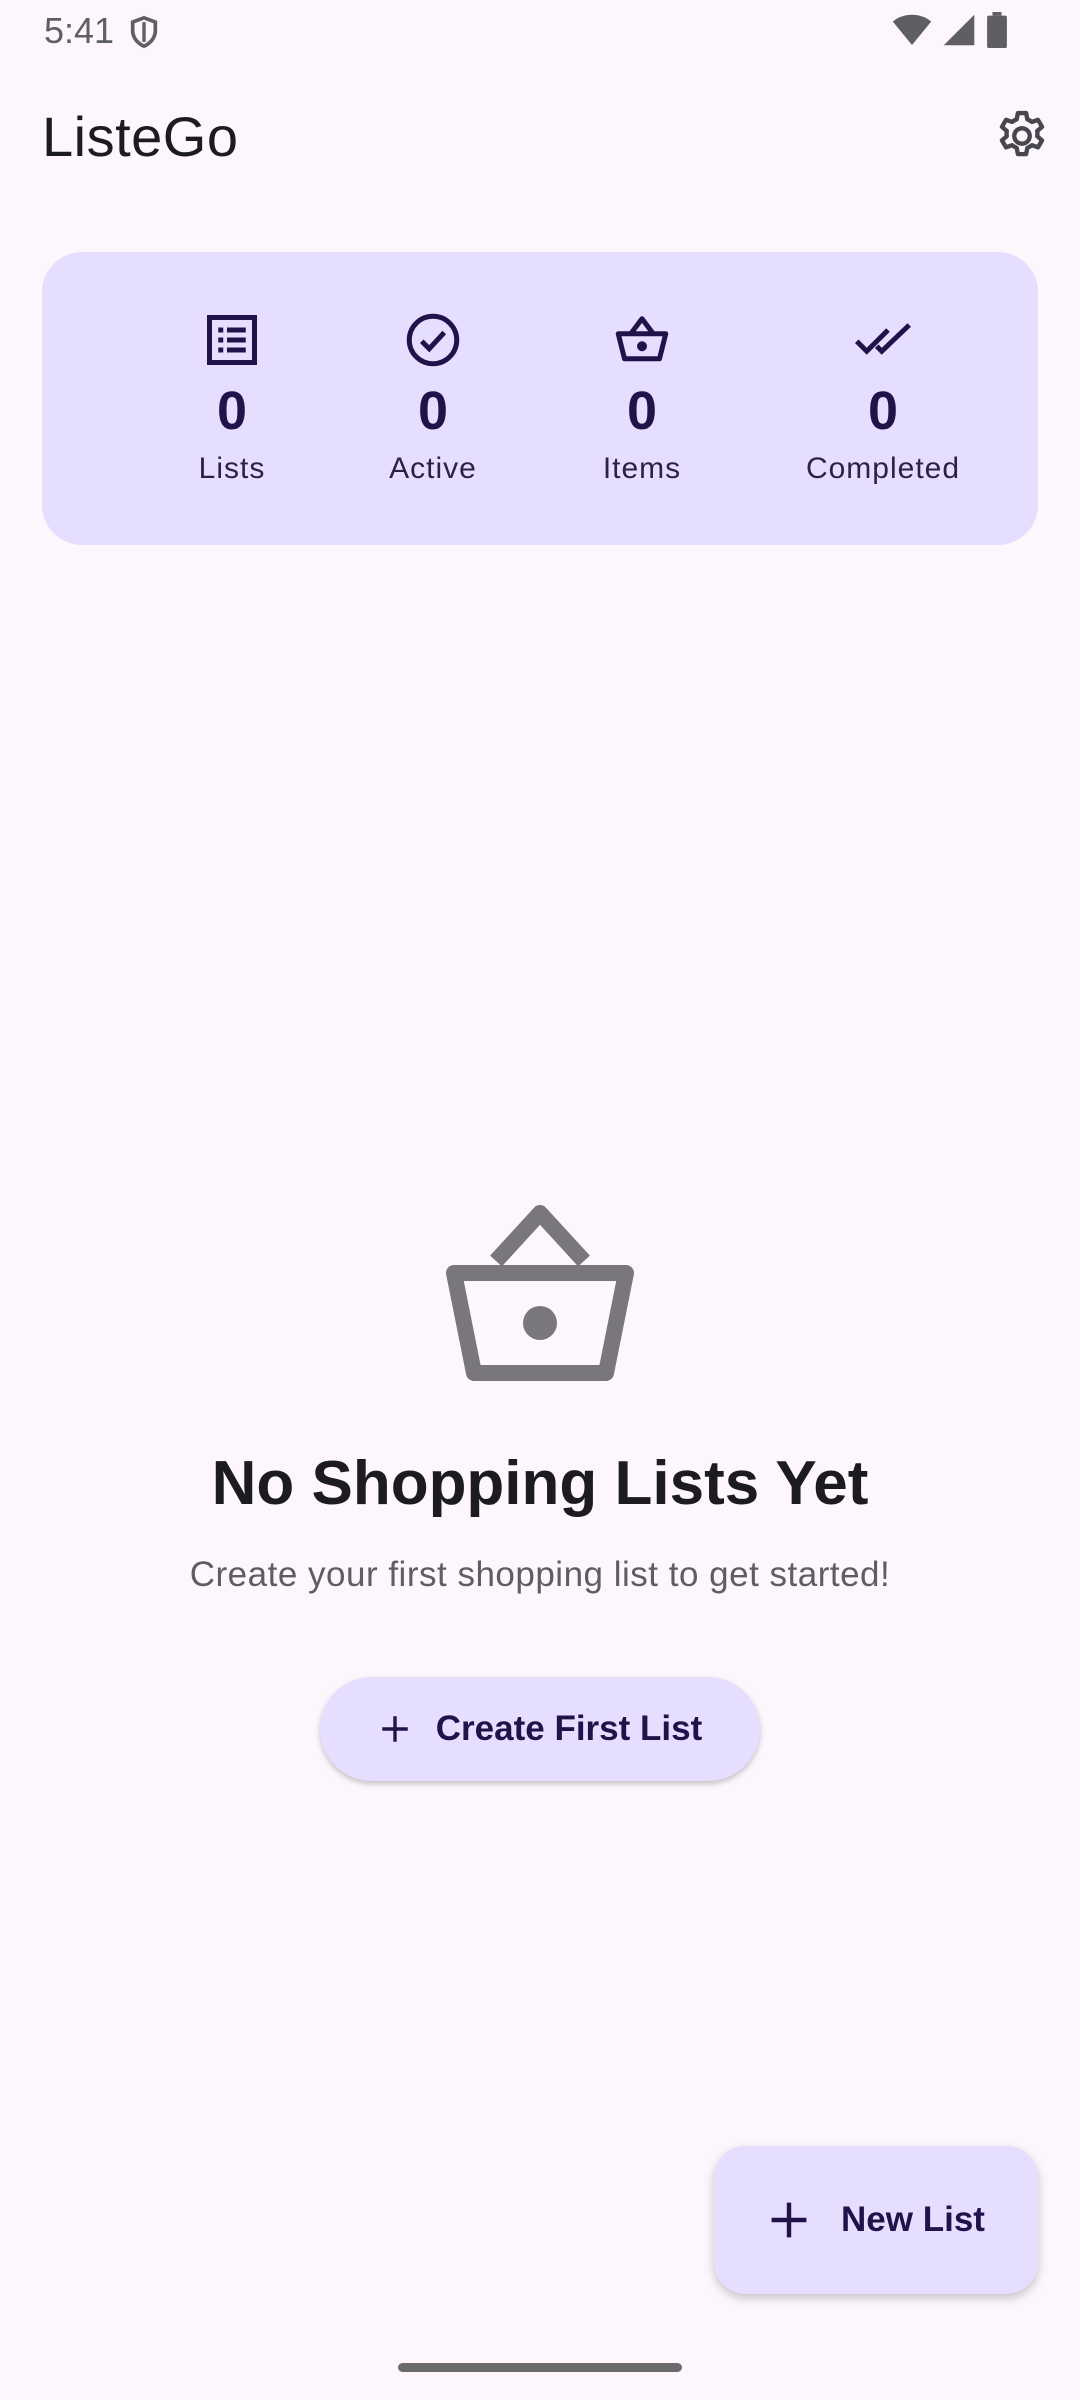 This screenshot has width=1080, height=2400. What do you see at coordinates (79, 30) in the screenshot?
I see `status-time: 5:41` at bounding box center [79, 30].